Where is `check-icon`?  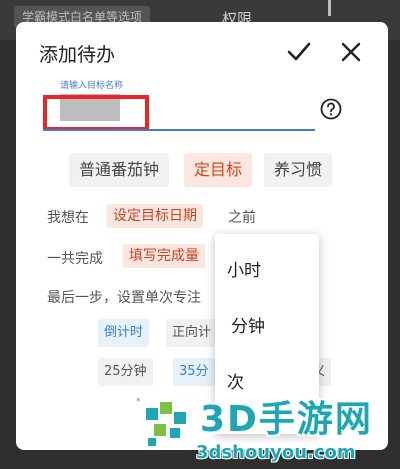 check-icon is located at coordinates (299, 52).